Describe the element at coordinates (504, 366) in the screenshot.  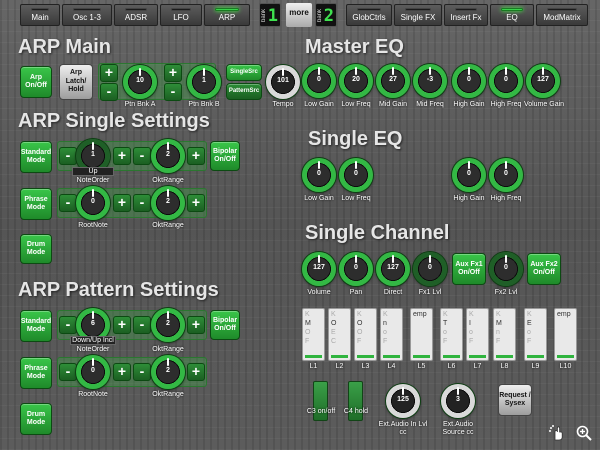
I see `layer-slot-l8-label: L8` at that location.